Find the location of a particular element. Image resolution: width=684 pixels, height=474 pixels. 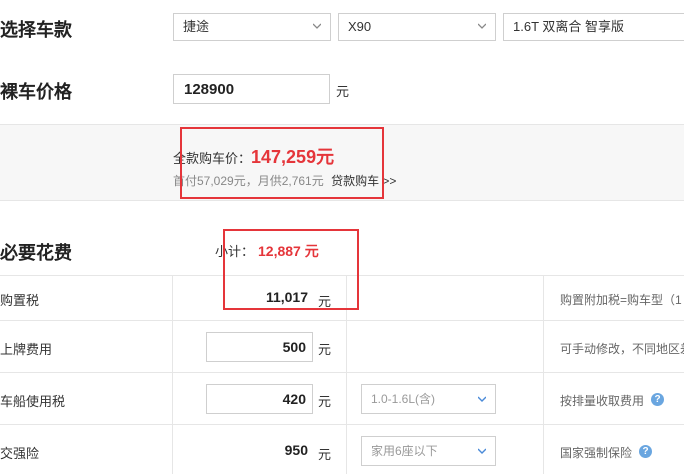

highlight-box-subtotal is located at coordinates (291, 269).